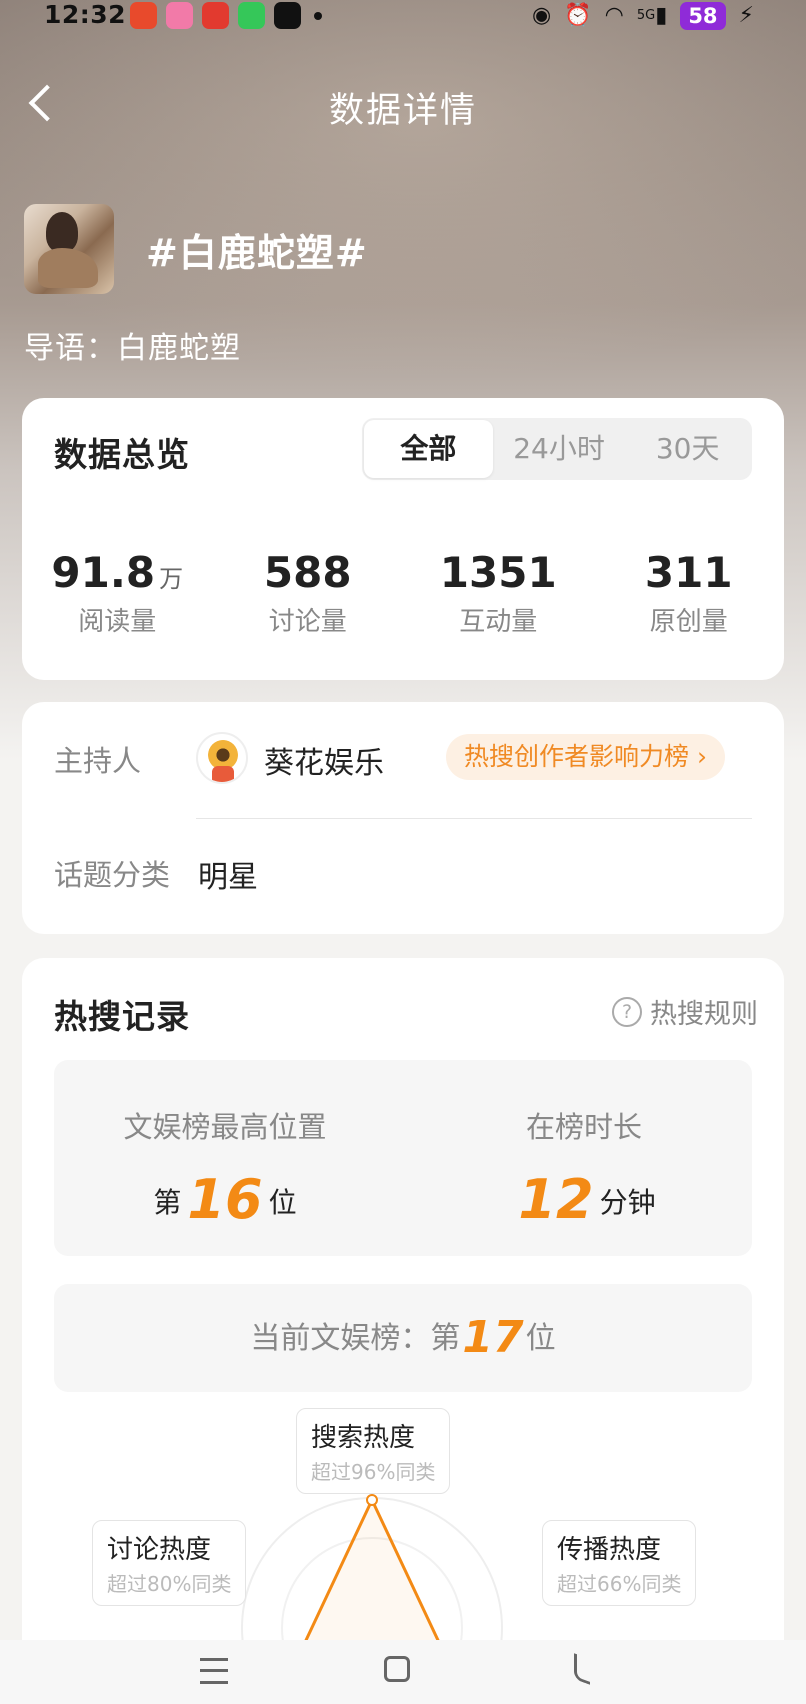 The height and width of the screenshot is (1704, 806). What do you see at coordinates (318, 15) in the screenshot?
I see `more-notifications-dot` at bounding box center [318, 15].